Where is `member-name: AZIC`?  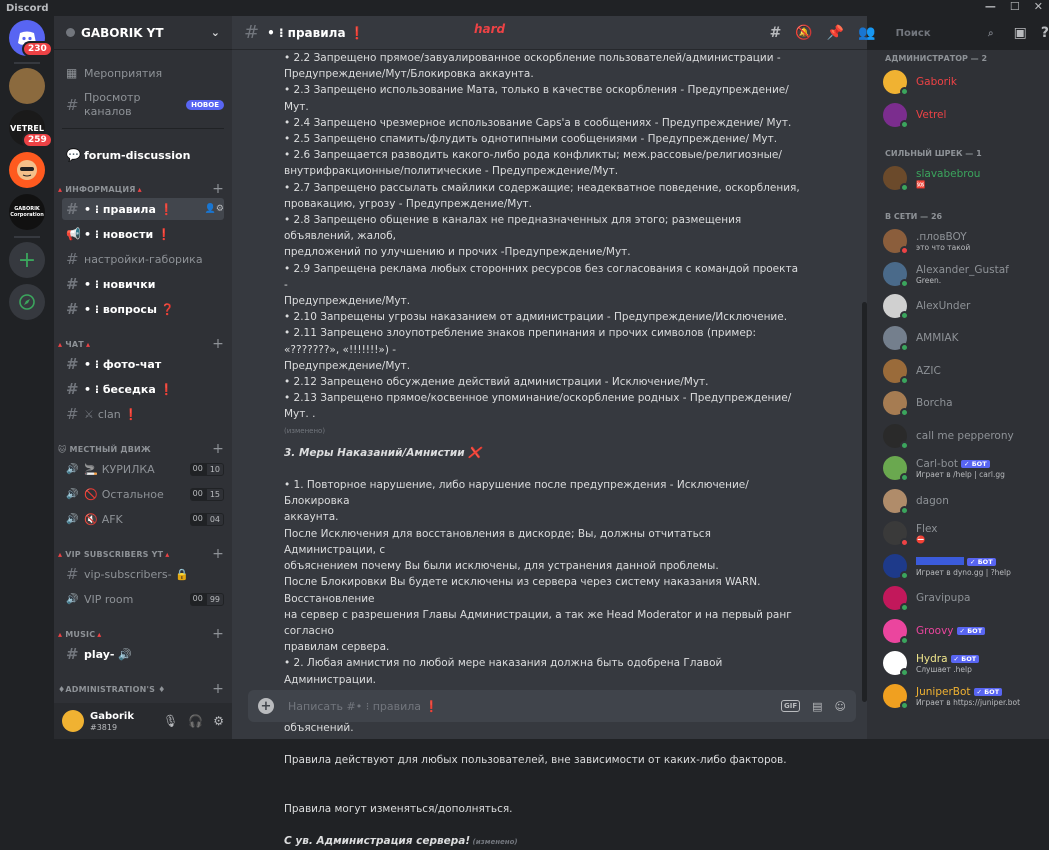
member-name: AZIC is located at coordinates (928, 371).